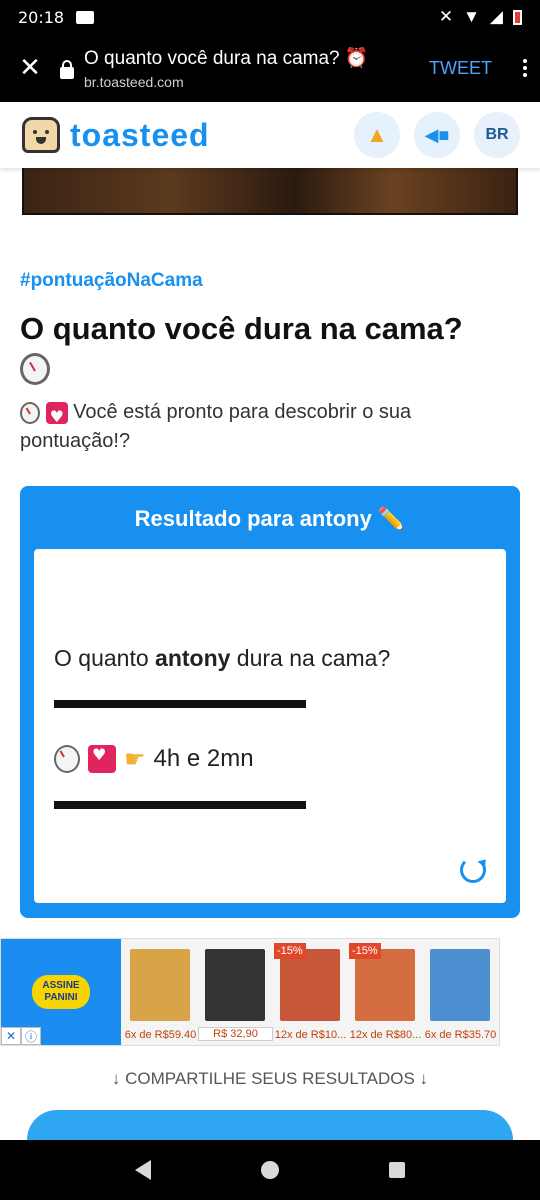 This screenshot has width=540, height=1200. Describe the element at coordinates (241, 328) in the screenshot. I see `page-title-text: O quanto você dura na cama?` at that location.